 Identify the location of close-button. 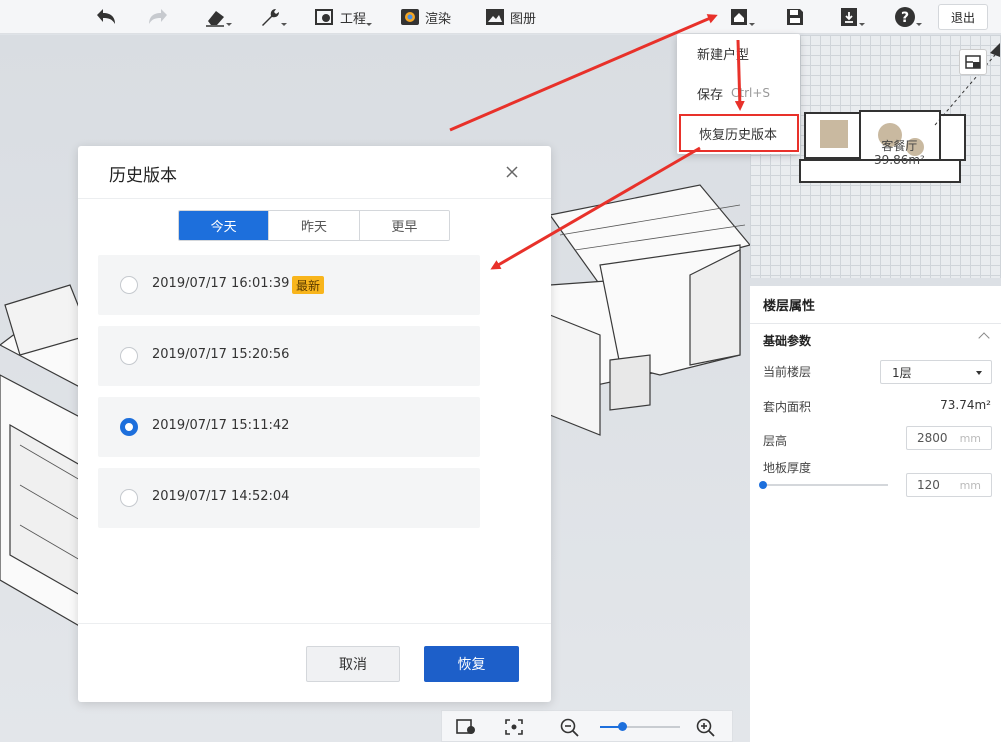
(512, 172).